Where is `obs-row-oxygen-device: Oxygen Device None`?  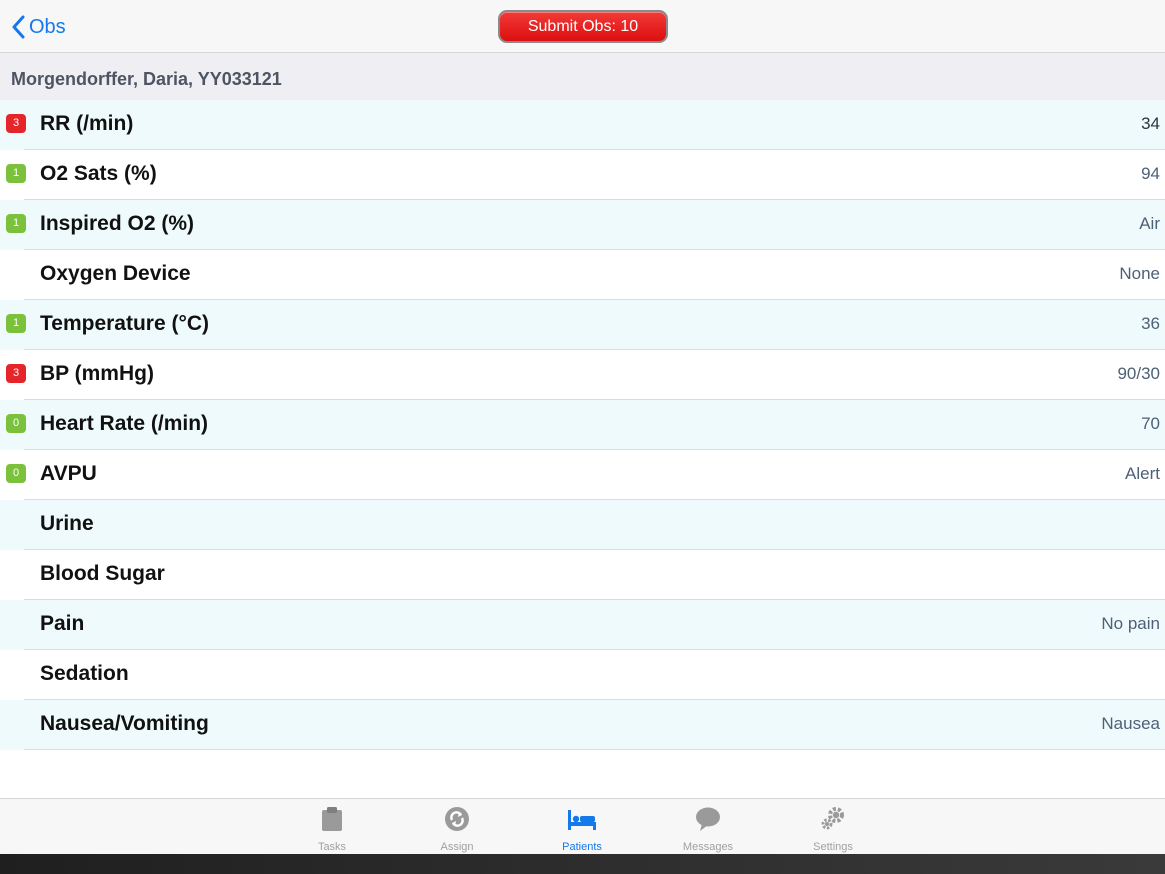 obs-row-oxygen-device: Oxygen Device None is located at coordinates (582, 275).